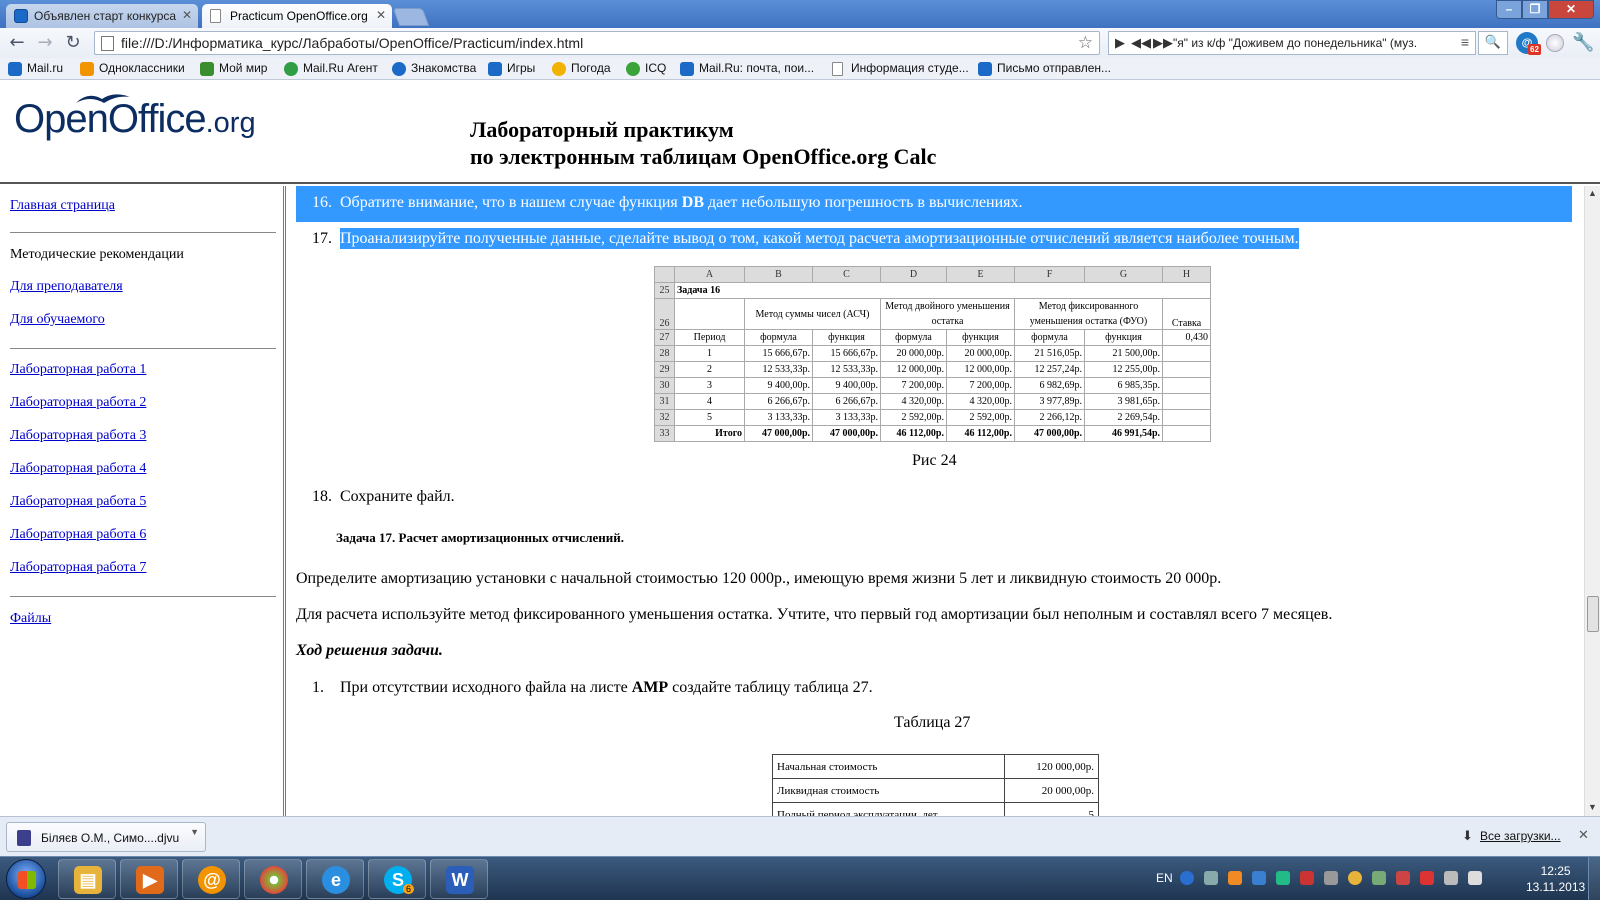  I want to click on show-desktop-button, so click(1594, 878).